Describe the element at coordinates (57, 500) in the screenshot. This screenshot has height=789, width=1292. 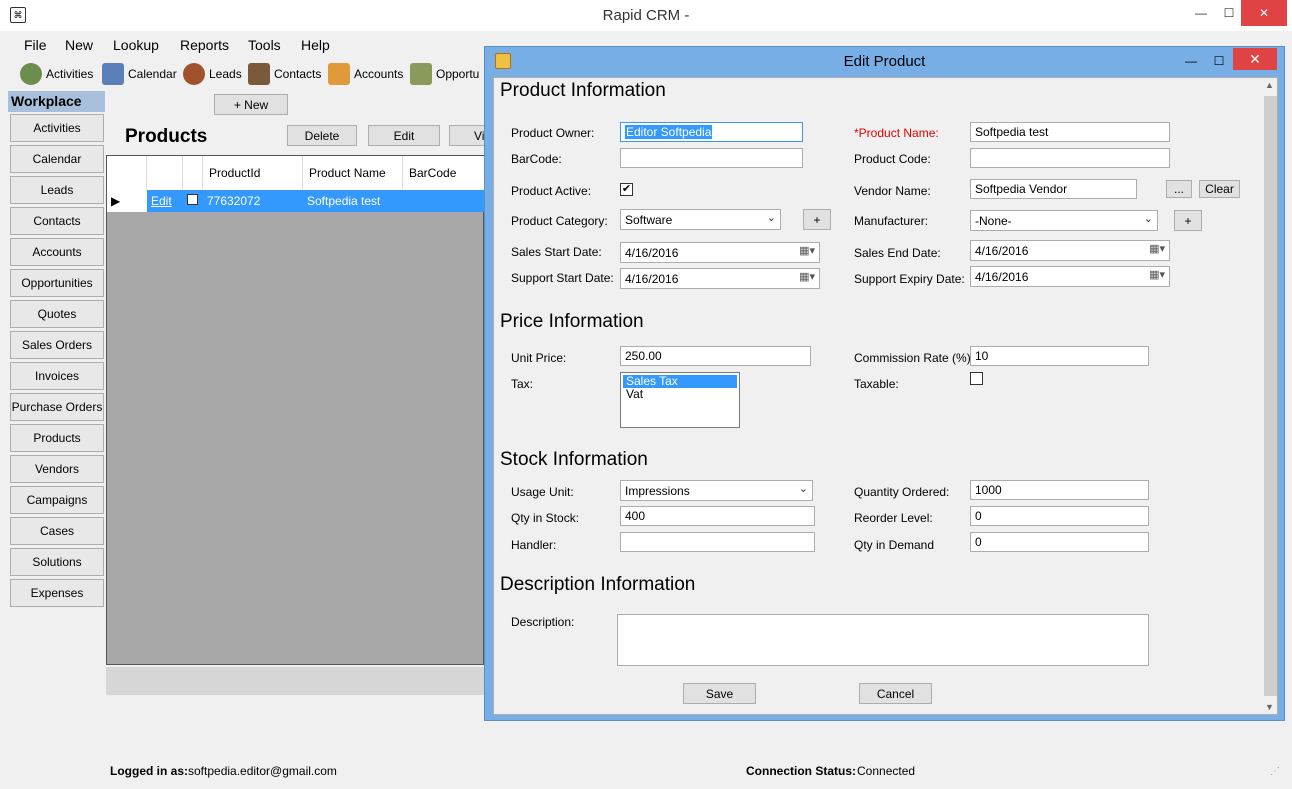
I see `sidebar-item-campaigns: Campaigns` at that location.